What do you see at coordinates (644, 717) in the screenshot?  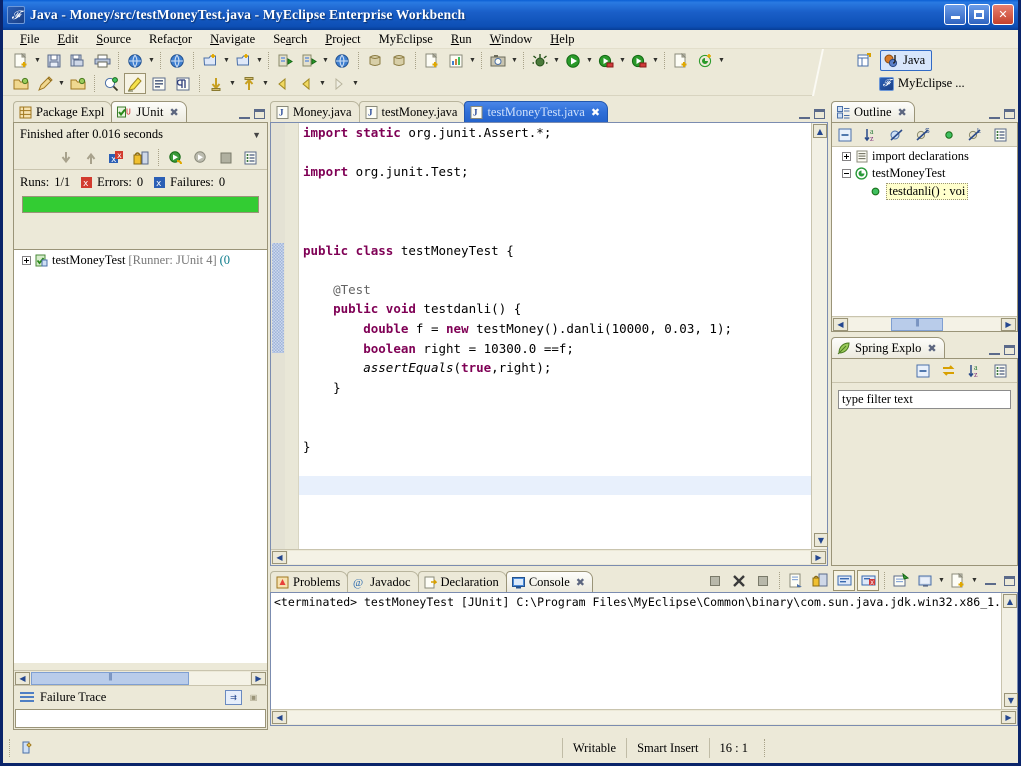 I see `console-hscrollbar: ◀ ▶` at bounding box center [644, 717].